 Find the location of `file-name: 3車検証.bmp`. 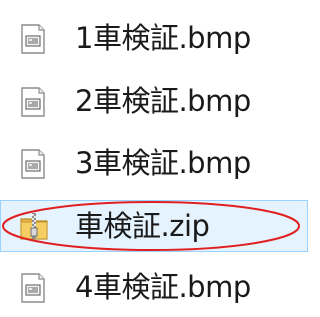

file-name: 3車検証.bmp is located at coordinates (163, 163).